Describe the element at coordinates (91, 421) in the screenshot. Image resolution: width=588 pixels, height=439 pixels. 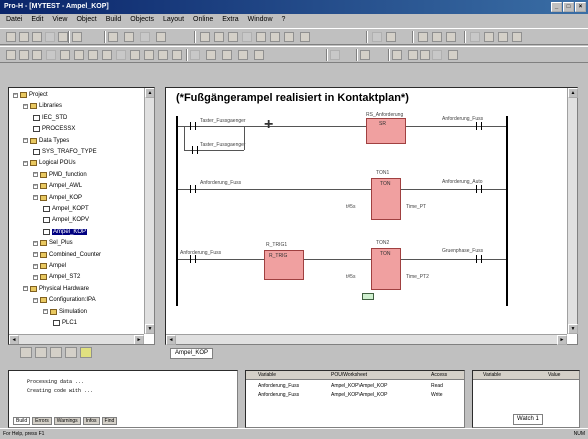
I see `output-tab: Infos` at that location.